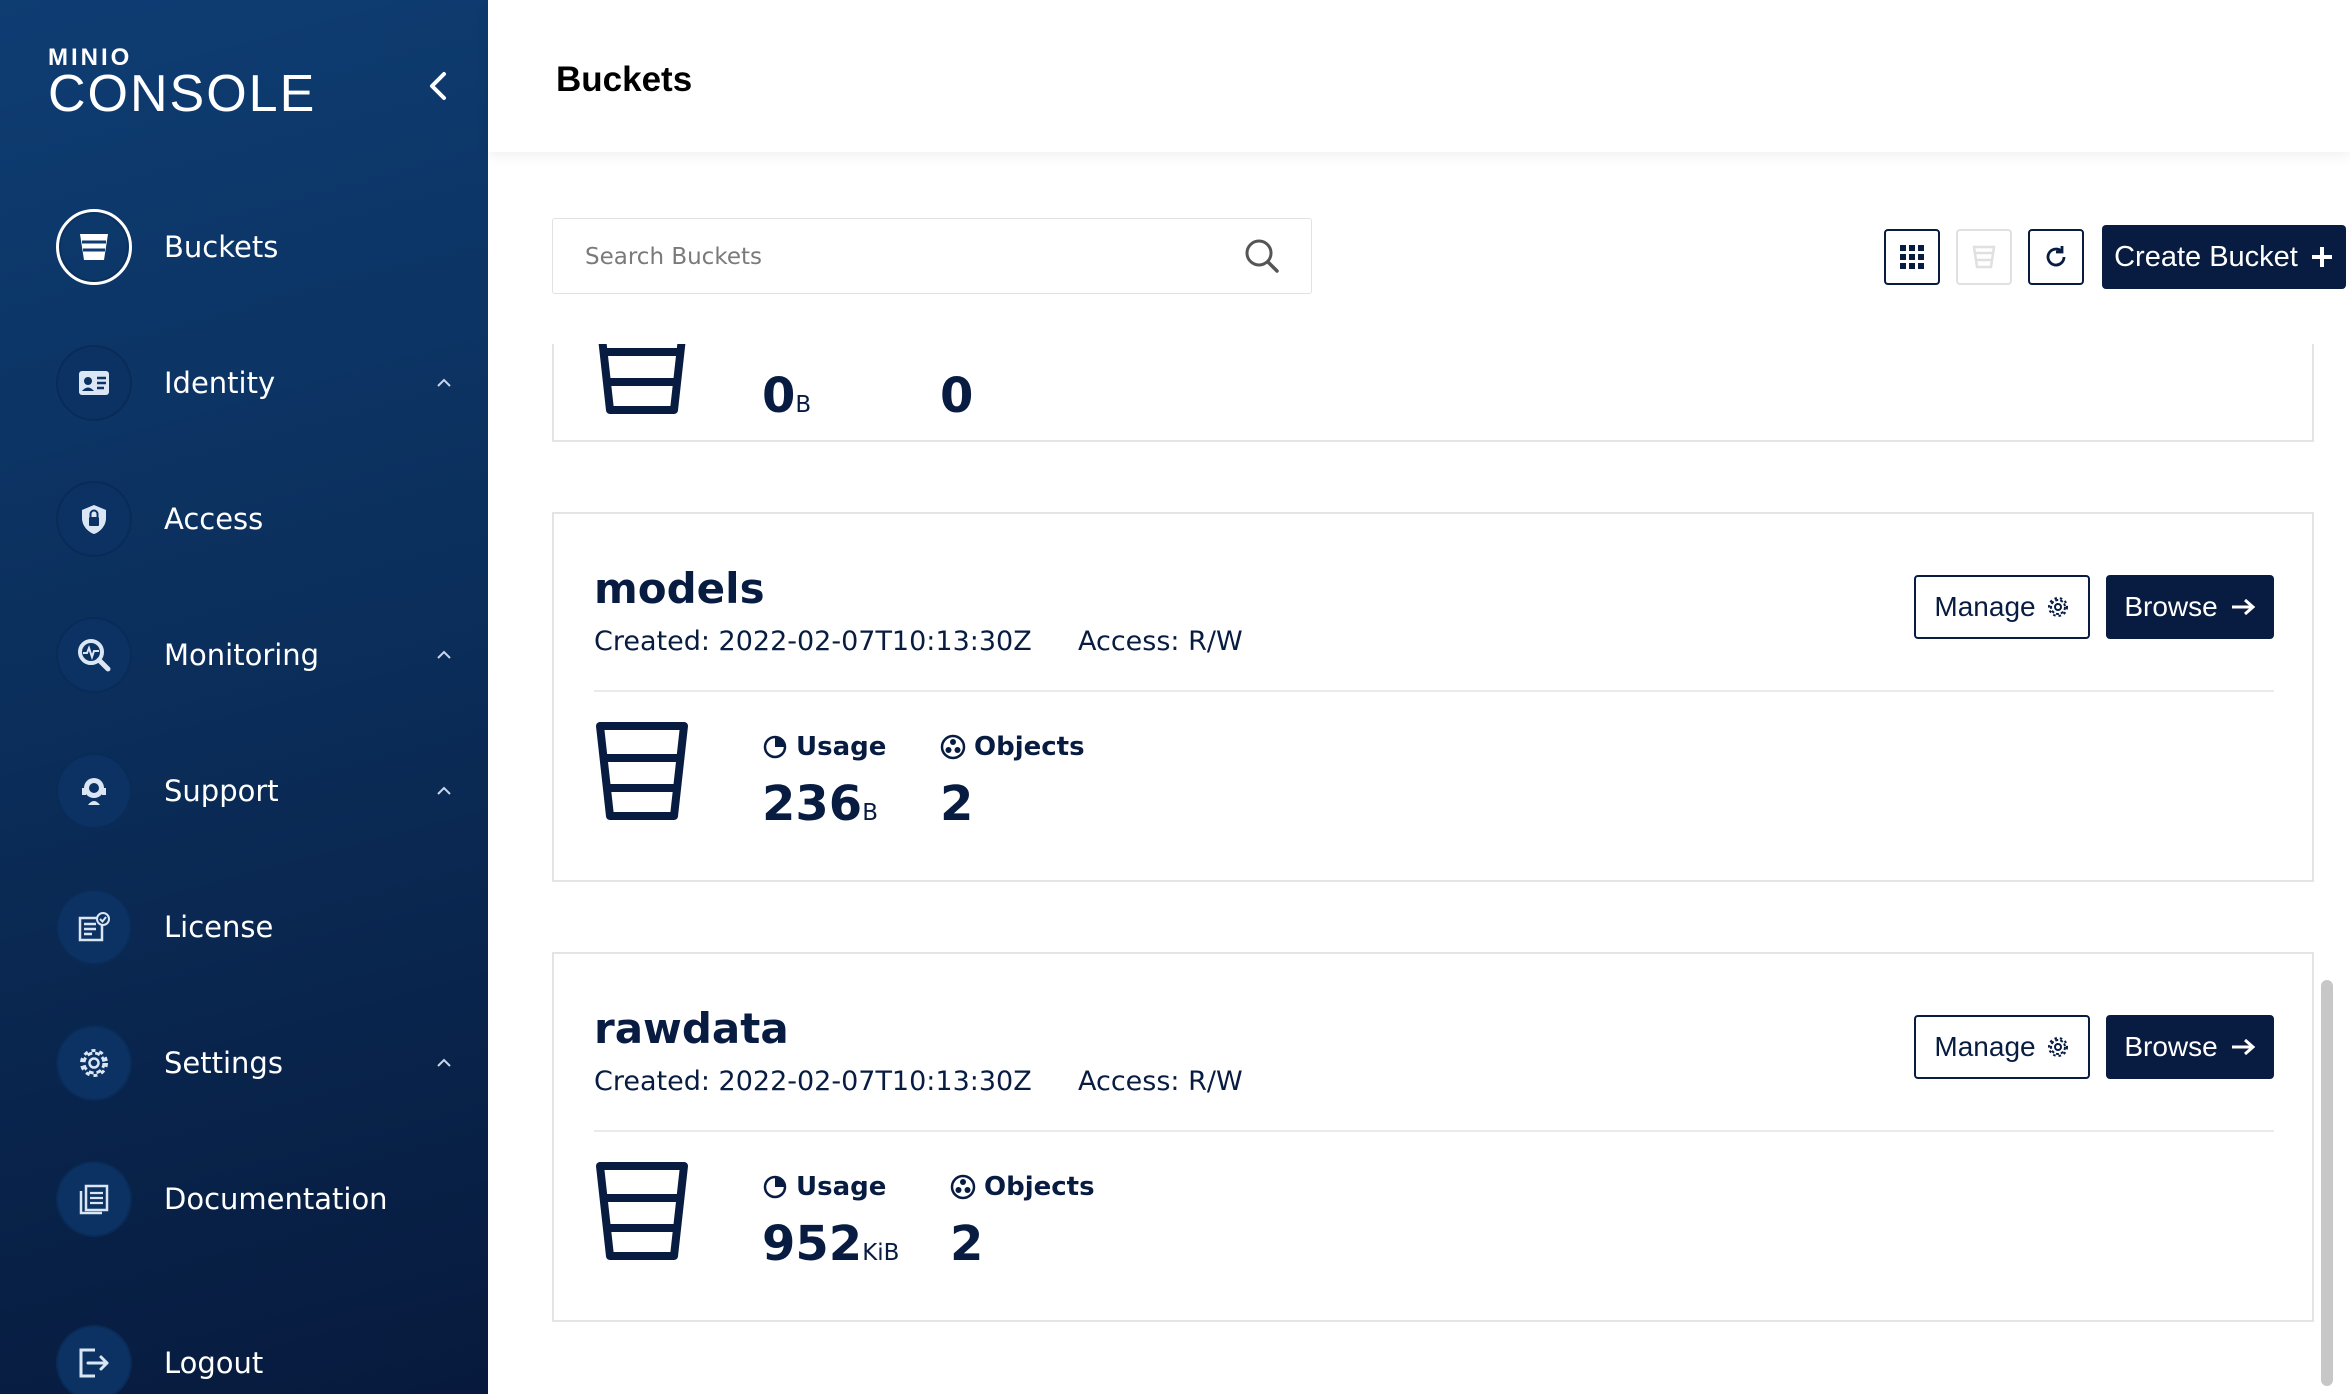 The height and width of the screenshot is (1394, 2350). What do you see at coordinates (214, 1363) in the screenshot?
I see `sidebar-item-label: Logout` at bounding box center [214, 1363].